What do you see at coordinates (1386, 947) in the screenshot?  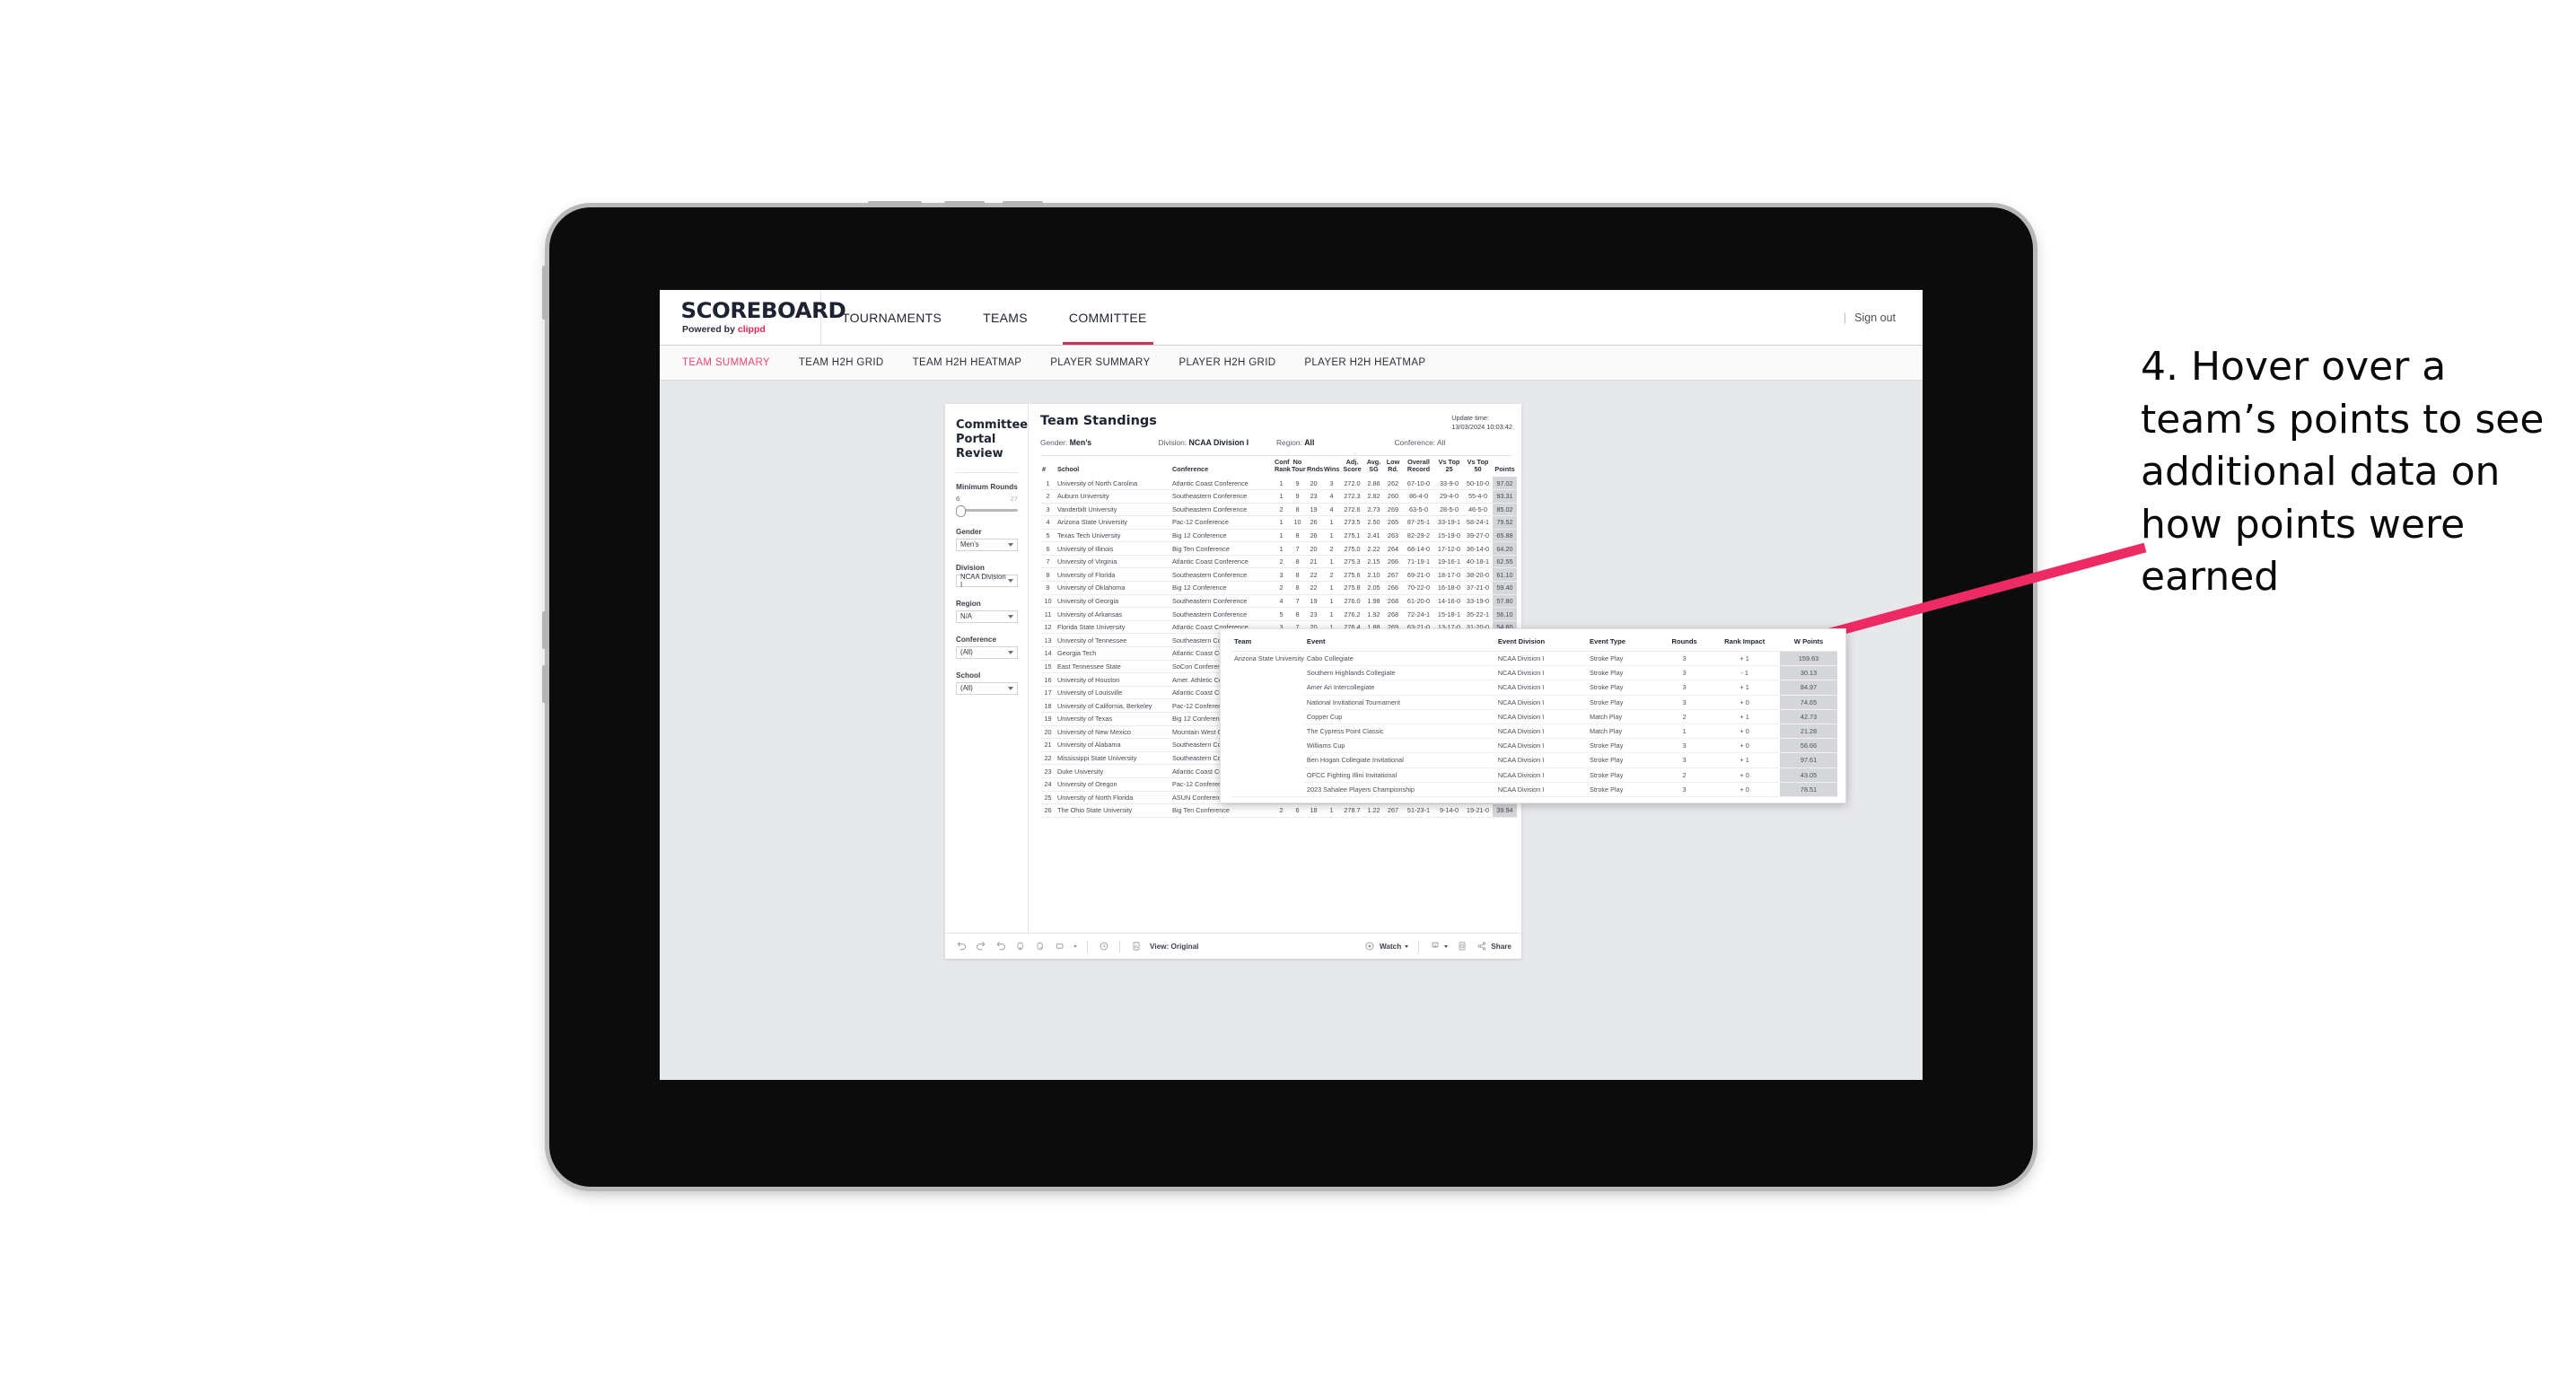 I see `watch-button: Watch` at bounding box center [1386, 947].